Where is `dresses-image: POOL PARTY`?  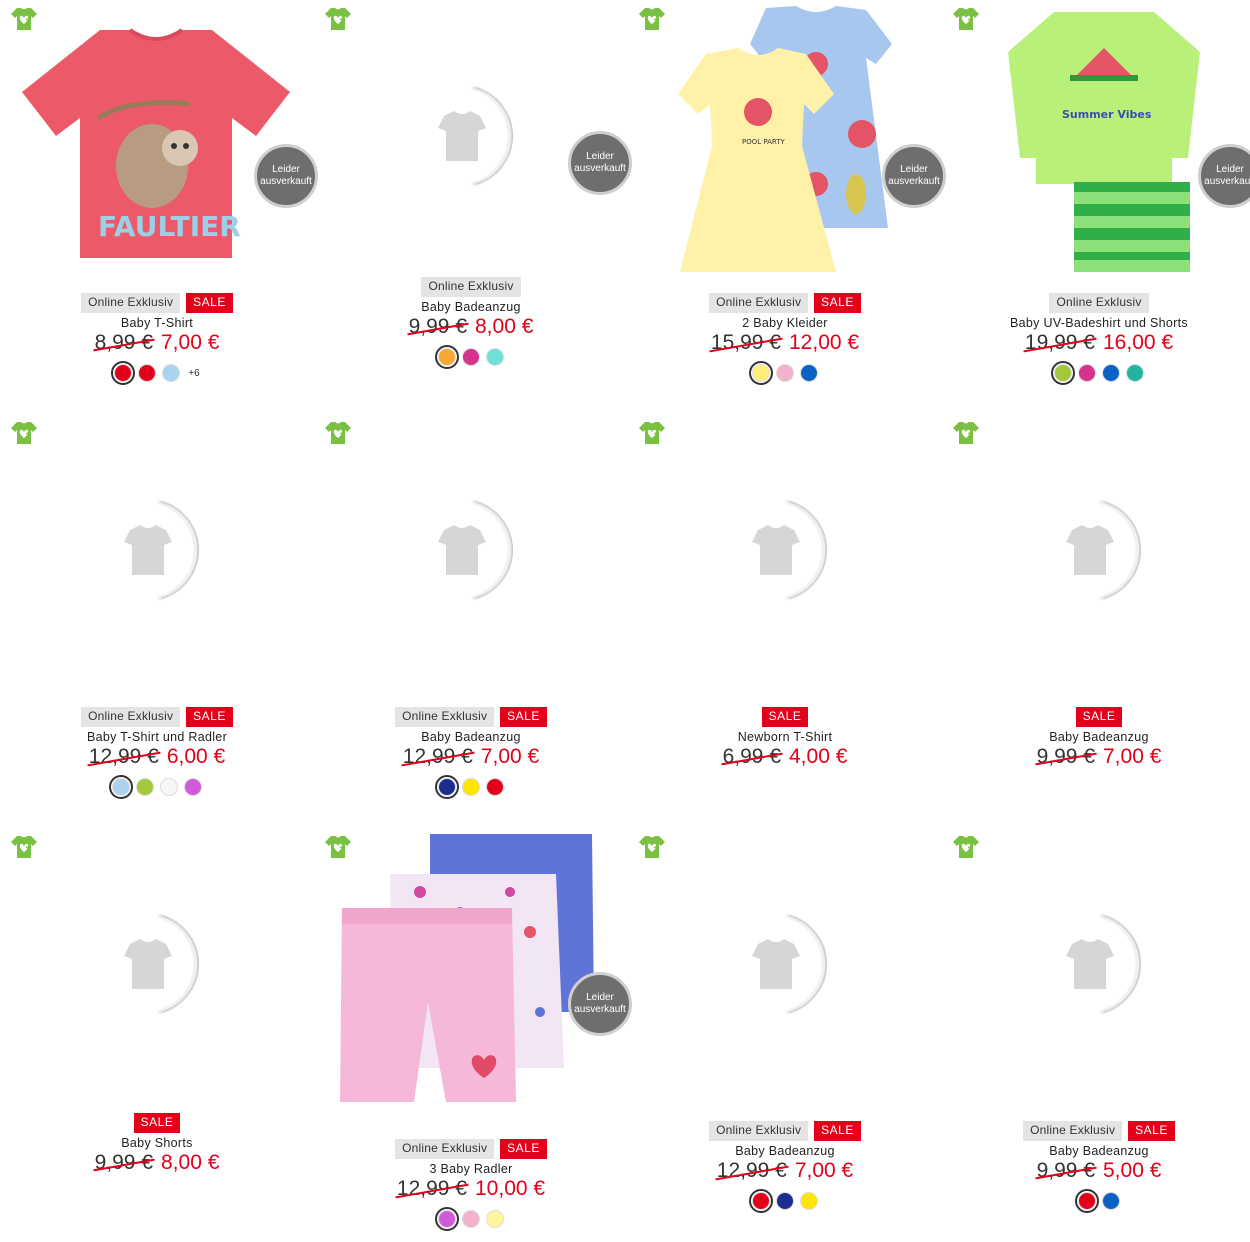
dresses-image: POOL PARTY is located at coordinates (786, 140).